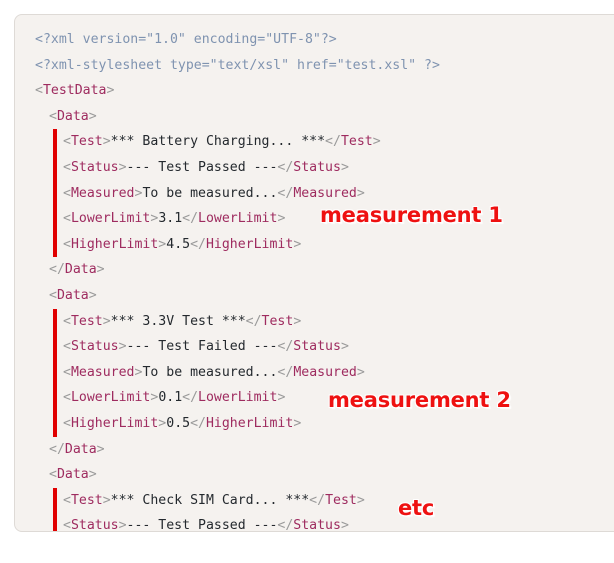 This screenshot has height=563, width=614. Describe the element at coordinates (416, 508) in the screenshot. I see `annotation-etc: etc` at that location.